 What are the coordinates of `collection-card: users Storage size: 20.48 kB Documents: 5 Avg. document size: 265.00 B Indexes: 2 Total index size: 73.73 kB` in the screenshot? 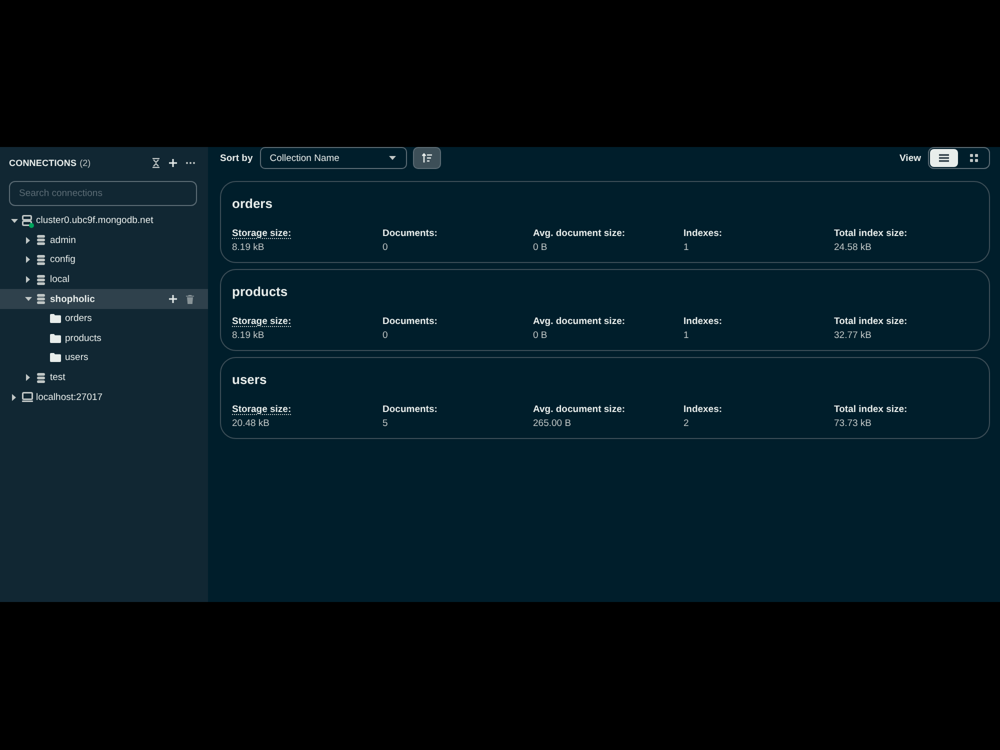 It's located at (605, 398).